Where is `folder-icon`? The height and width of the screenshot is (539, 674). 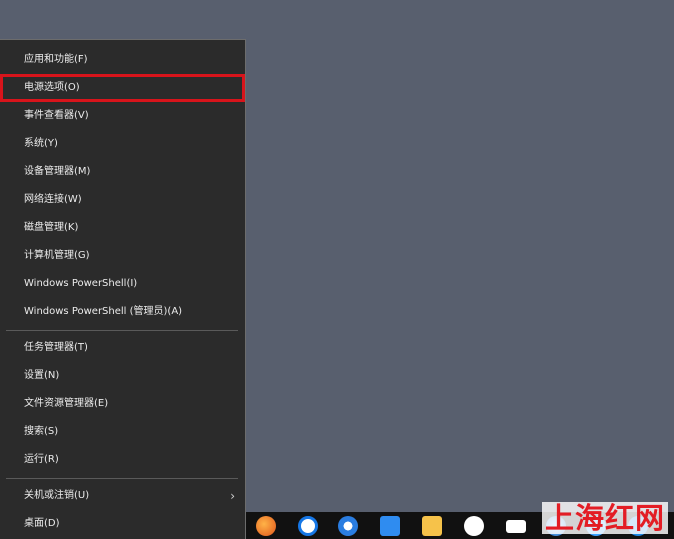
folder-icon is located at coordinates (432, 526).